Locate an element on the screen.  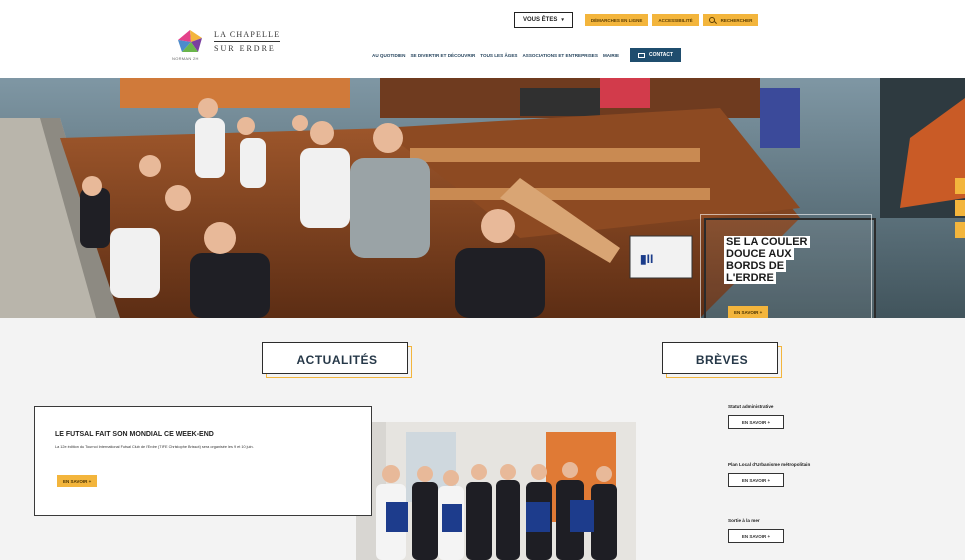
vous-etes-label: VOUS ÊTES is located at coordinates (540, 20).